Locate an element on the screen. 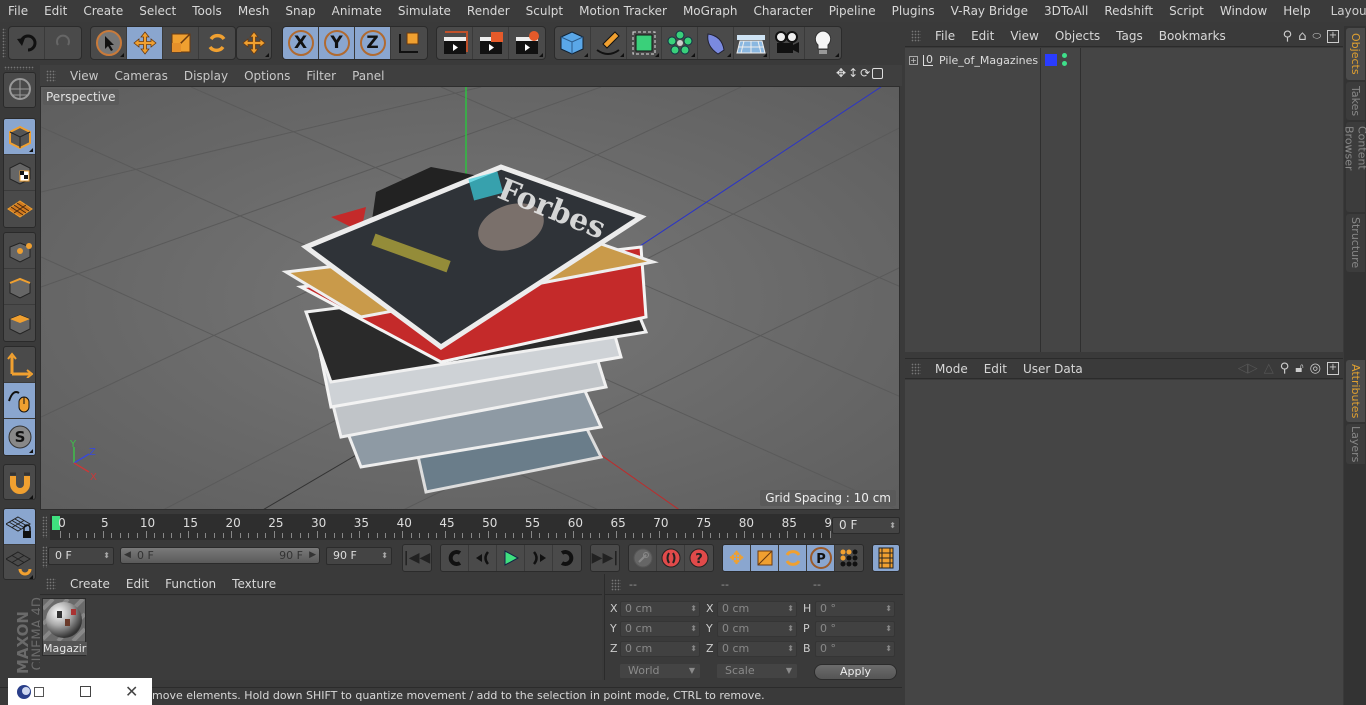 The height and width of the screenshot is (705, 1366). make-editable-button is located at coordinates (19, 90).